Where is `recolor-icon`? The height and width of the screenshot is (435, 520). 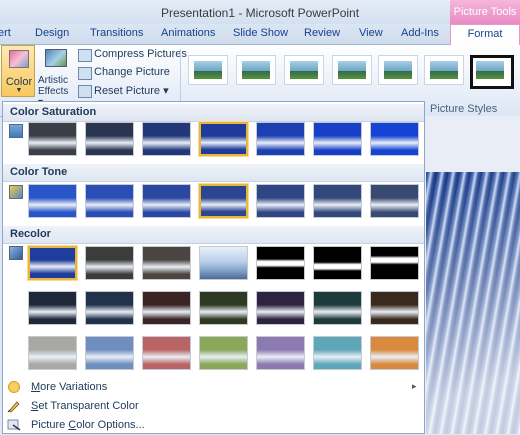
recolor-icon is located at coordinates (16, 253).